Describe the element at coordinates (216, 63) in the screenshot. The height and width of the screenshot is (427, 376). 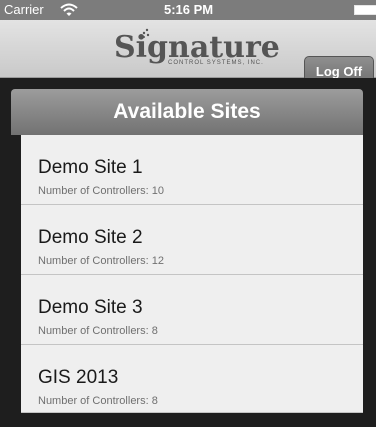
I see `logo-subtitle: CONTROL SYSTEMS, INC.` at that location.